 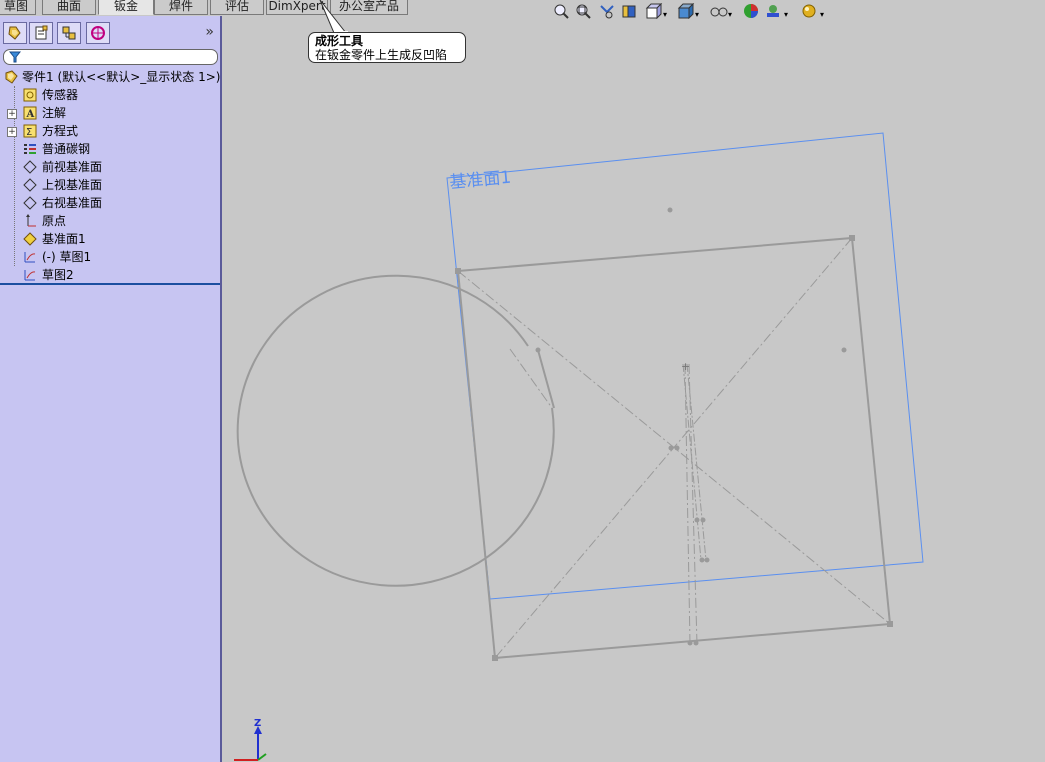 I want to click on plane1-label: 基准面1, so click(x=480, y=180).